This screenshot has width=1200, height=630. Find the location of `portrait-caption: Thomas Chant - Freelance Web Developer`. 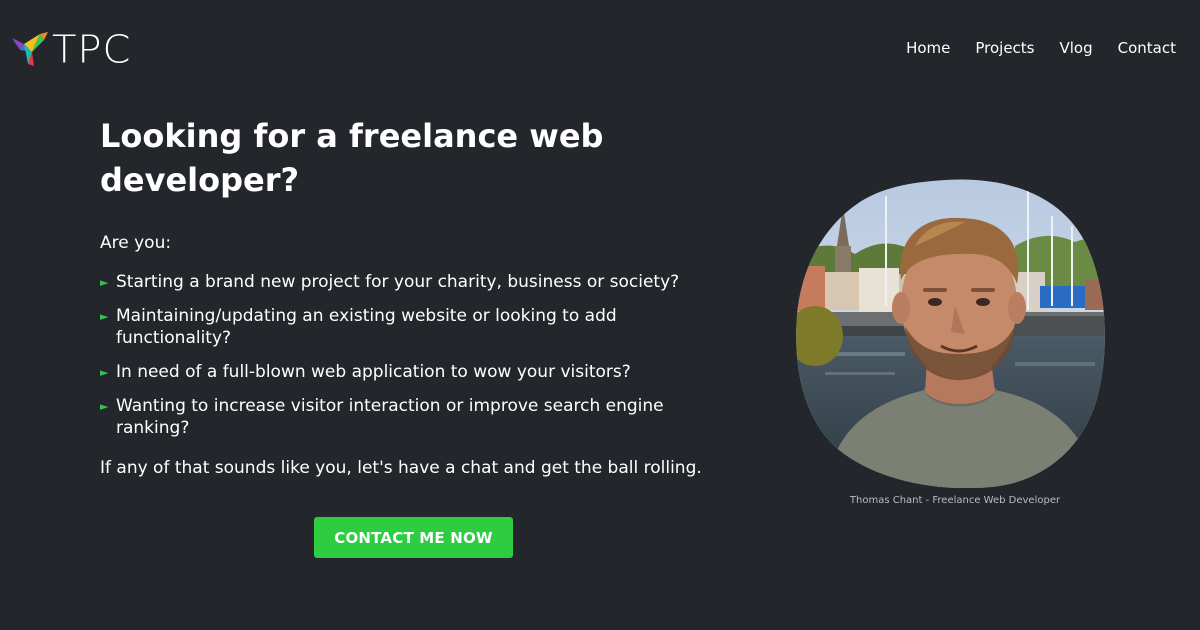

portrait-caption: Thomas Chant - Freelance Web Developer is located at coordinates (955, 500).